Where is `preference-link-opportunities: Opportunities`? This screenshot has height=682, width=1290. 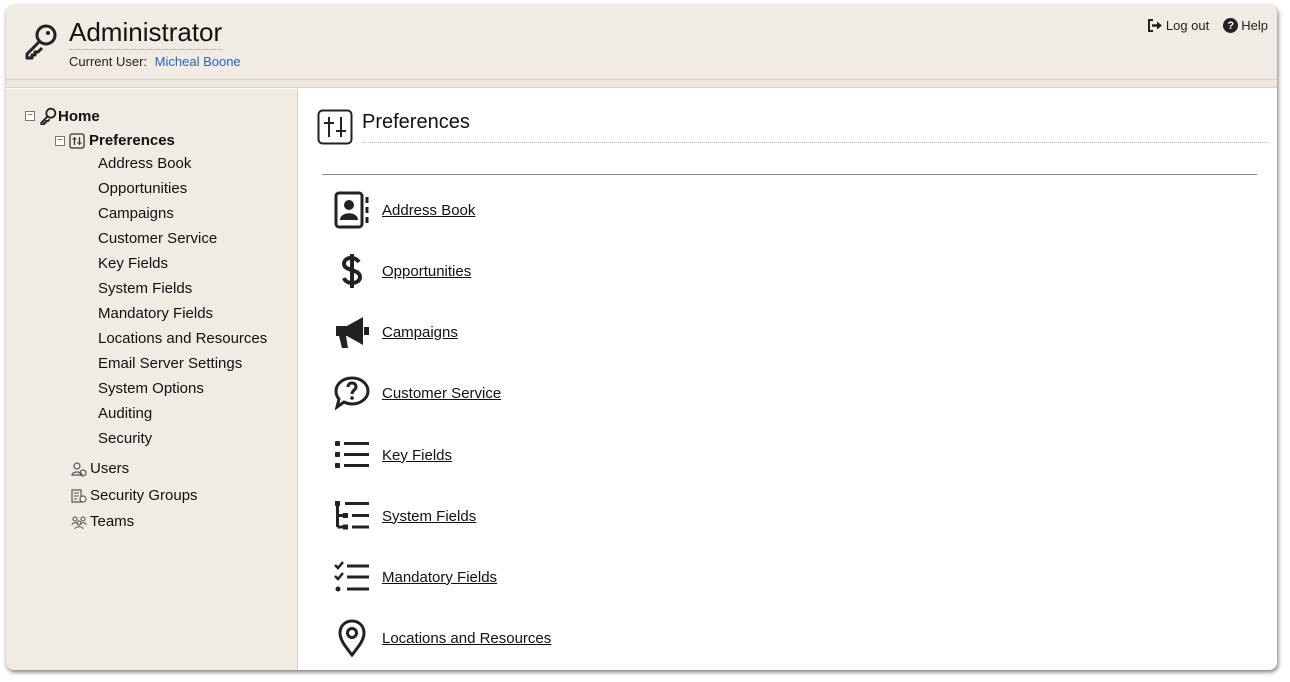 preference-link-opportunities: Opportunities is located at coordinates (401, 271).